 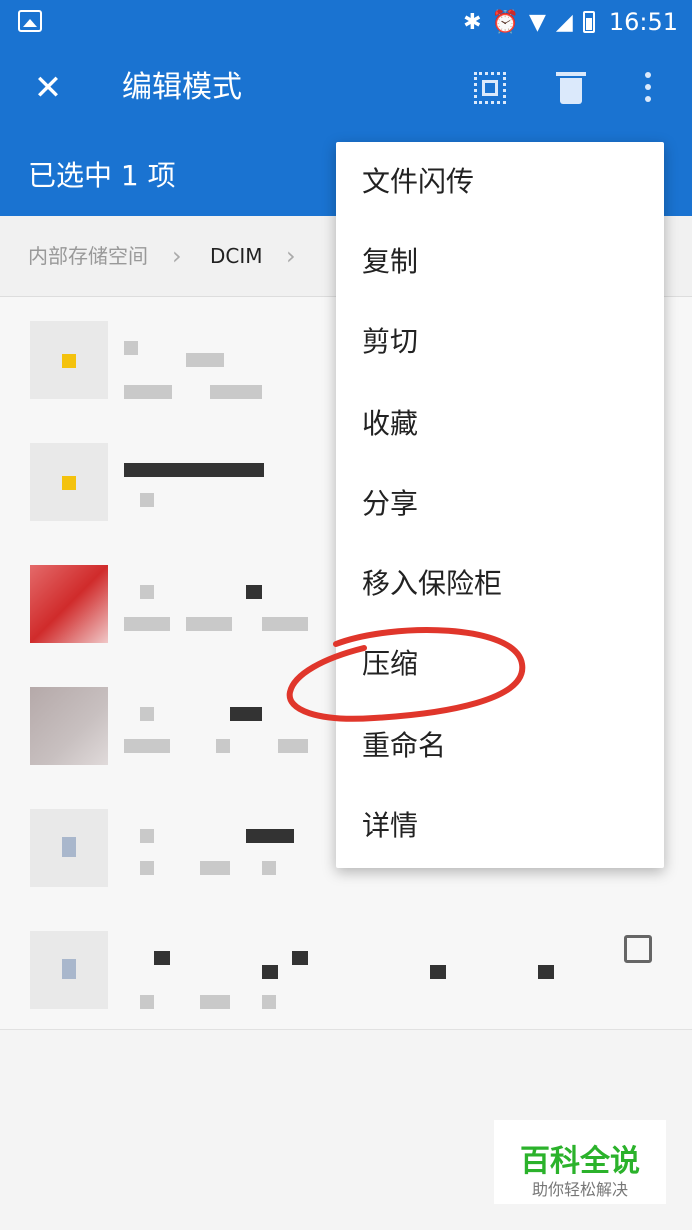 What do you see at coordinates (472, 22) in the screenshot?
I see `bluetooth-icon: ✱` at bounding box center [472, 22].